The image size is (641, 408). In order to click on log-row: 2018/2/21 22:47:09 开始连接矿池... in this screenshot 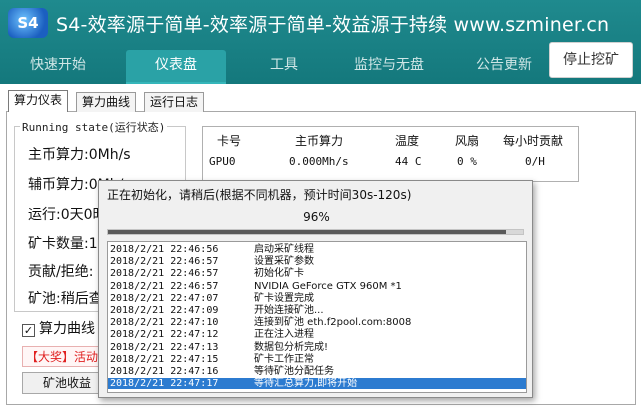, I will do `click(317, 310)`.